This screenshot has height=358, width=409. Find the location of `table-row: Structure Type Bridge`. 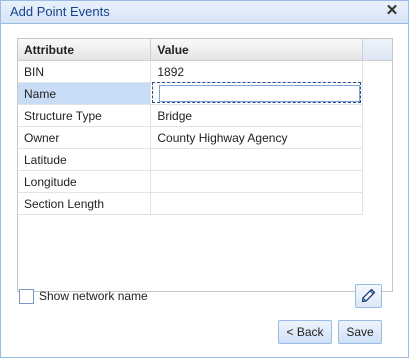

table-row: Structure Type Bridge is located at coordinates (190, 115).